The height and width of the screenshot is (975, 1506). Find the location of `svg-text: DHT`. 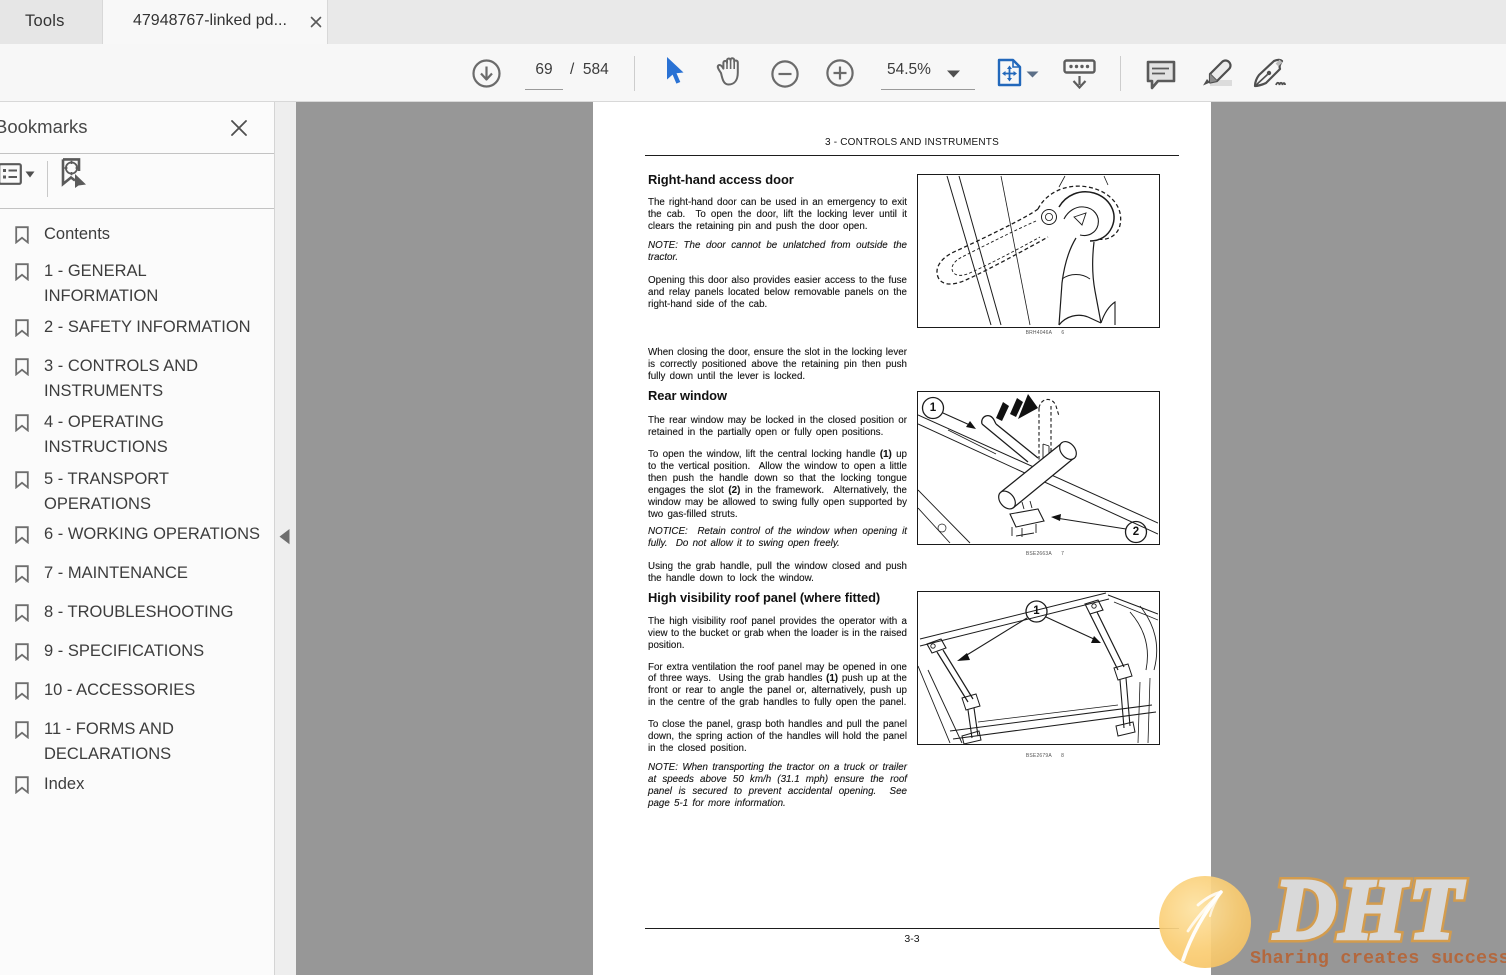

svg-text: DHT is located at coordinates (1369, 909).